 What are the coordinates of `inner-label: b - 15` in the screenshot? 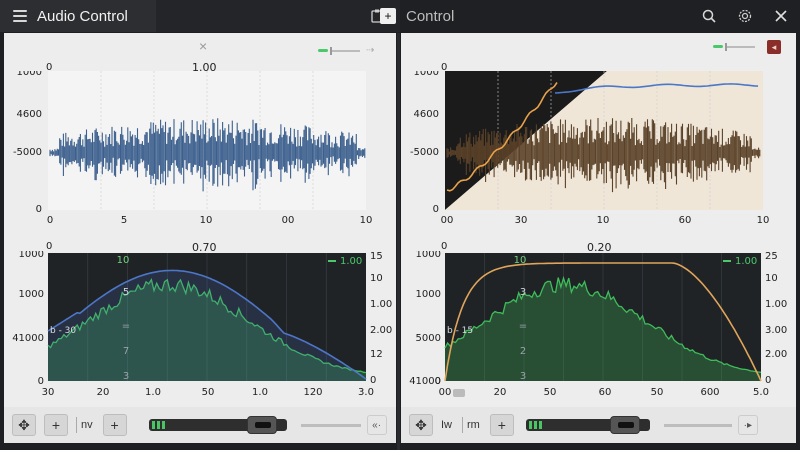 It's located at (460, 331).